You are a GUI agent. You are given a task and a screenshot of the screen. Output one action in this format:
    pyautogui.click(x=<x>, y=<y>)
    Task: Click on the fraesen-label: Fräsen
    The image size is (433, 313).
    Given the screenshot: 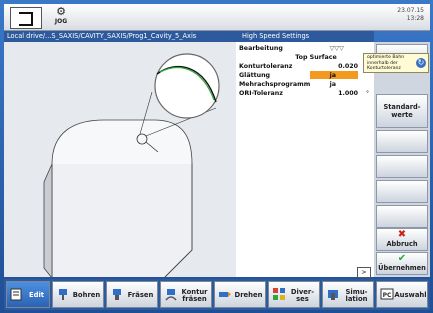 What is the action you would take?
    pyautogui.click(x=140, y=295)
    